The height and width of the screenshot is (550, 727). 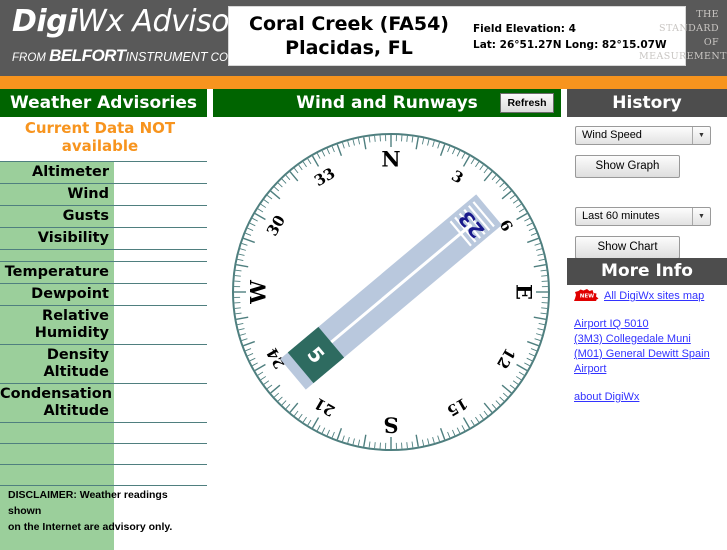 I want to click on dewitt-spain-link: (M01) General Dewitt Spain, so click(x=642, y=354).